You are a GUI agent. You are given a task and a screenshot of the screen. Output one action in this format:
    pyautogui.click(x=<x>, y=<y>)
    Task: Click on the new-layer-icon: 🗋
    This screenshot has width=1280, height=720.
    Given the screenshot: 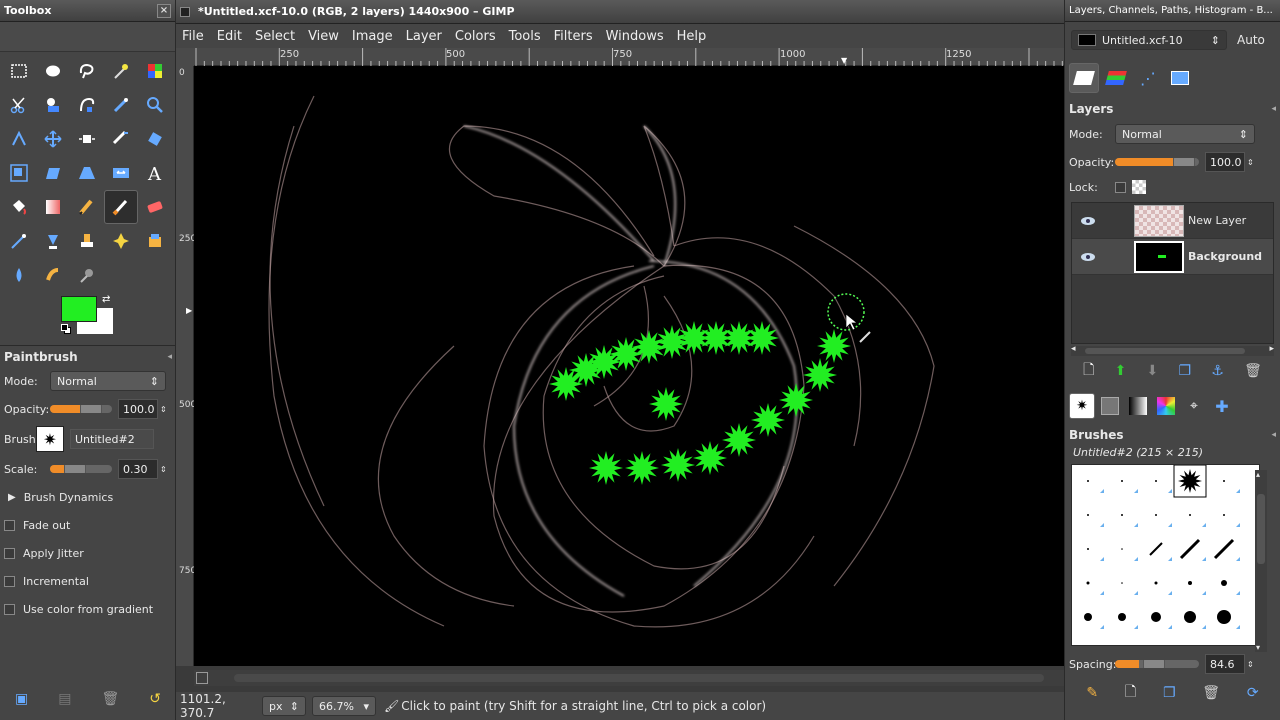 What is the action you would take?
    pyautogui.click(x=1088, y=371)
    